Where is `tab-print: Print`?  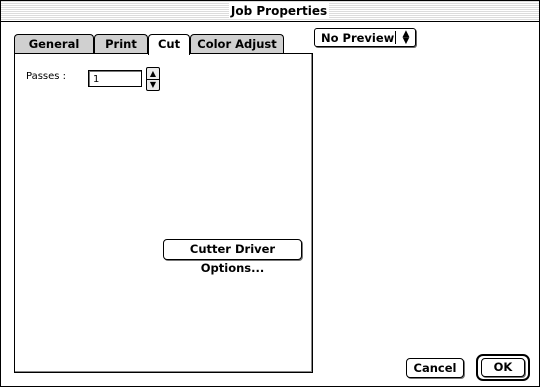 tab-print: Print is located at coordinates (121, 44).